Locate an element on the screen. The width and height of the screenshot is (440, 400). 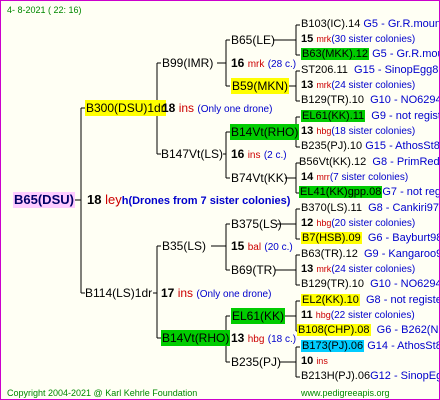
gen4-name-15: B7(HSB).09 is located at coordinates (331, 238).